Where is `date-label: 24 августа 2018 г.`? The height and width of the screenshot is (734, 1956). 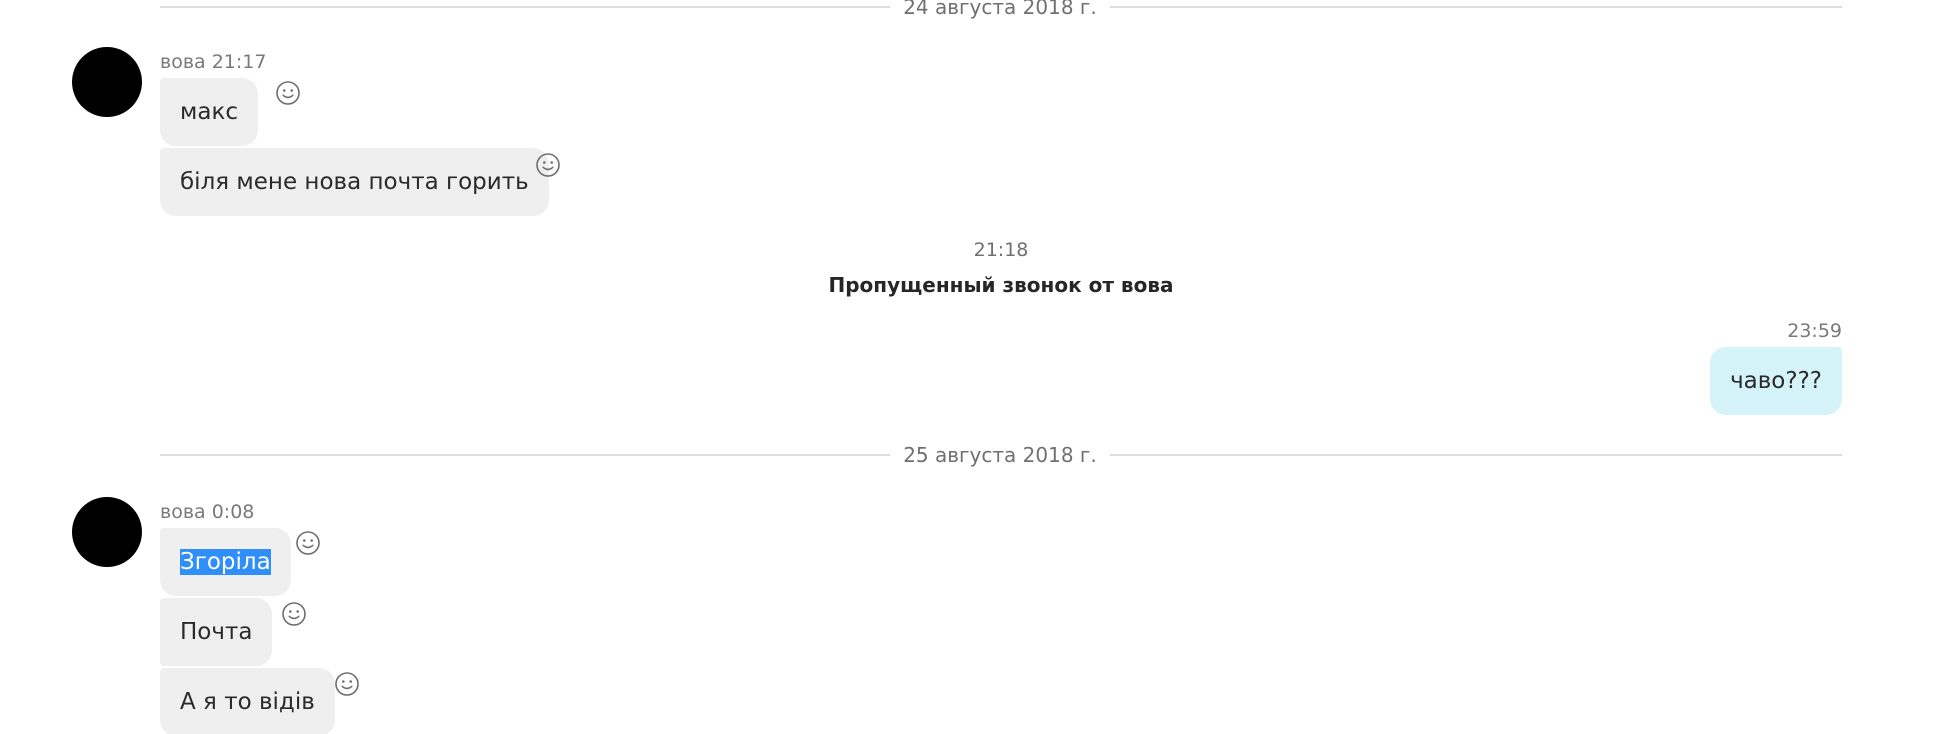 date-label: 24 августа 2018 г. is located at coordinates (1000, 9).